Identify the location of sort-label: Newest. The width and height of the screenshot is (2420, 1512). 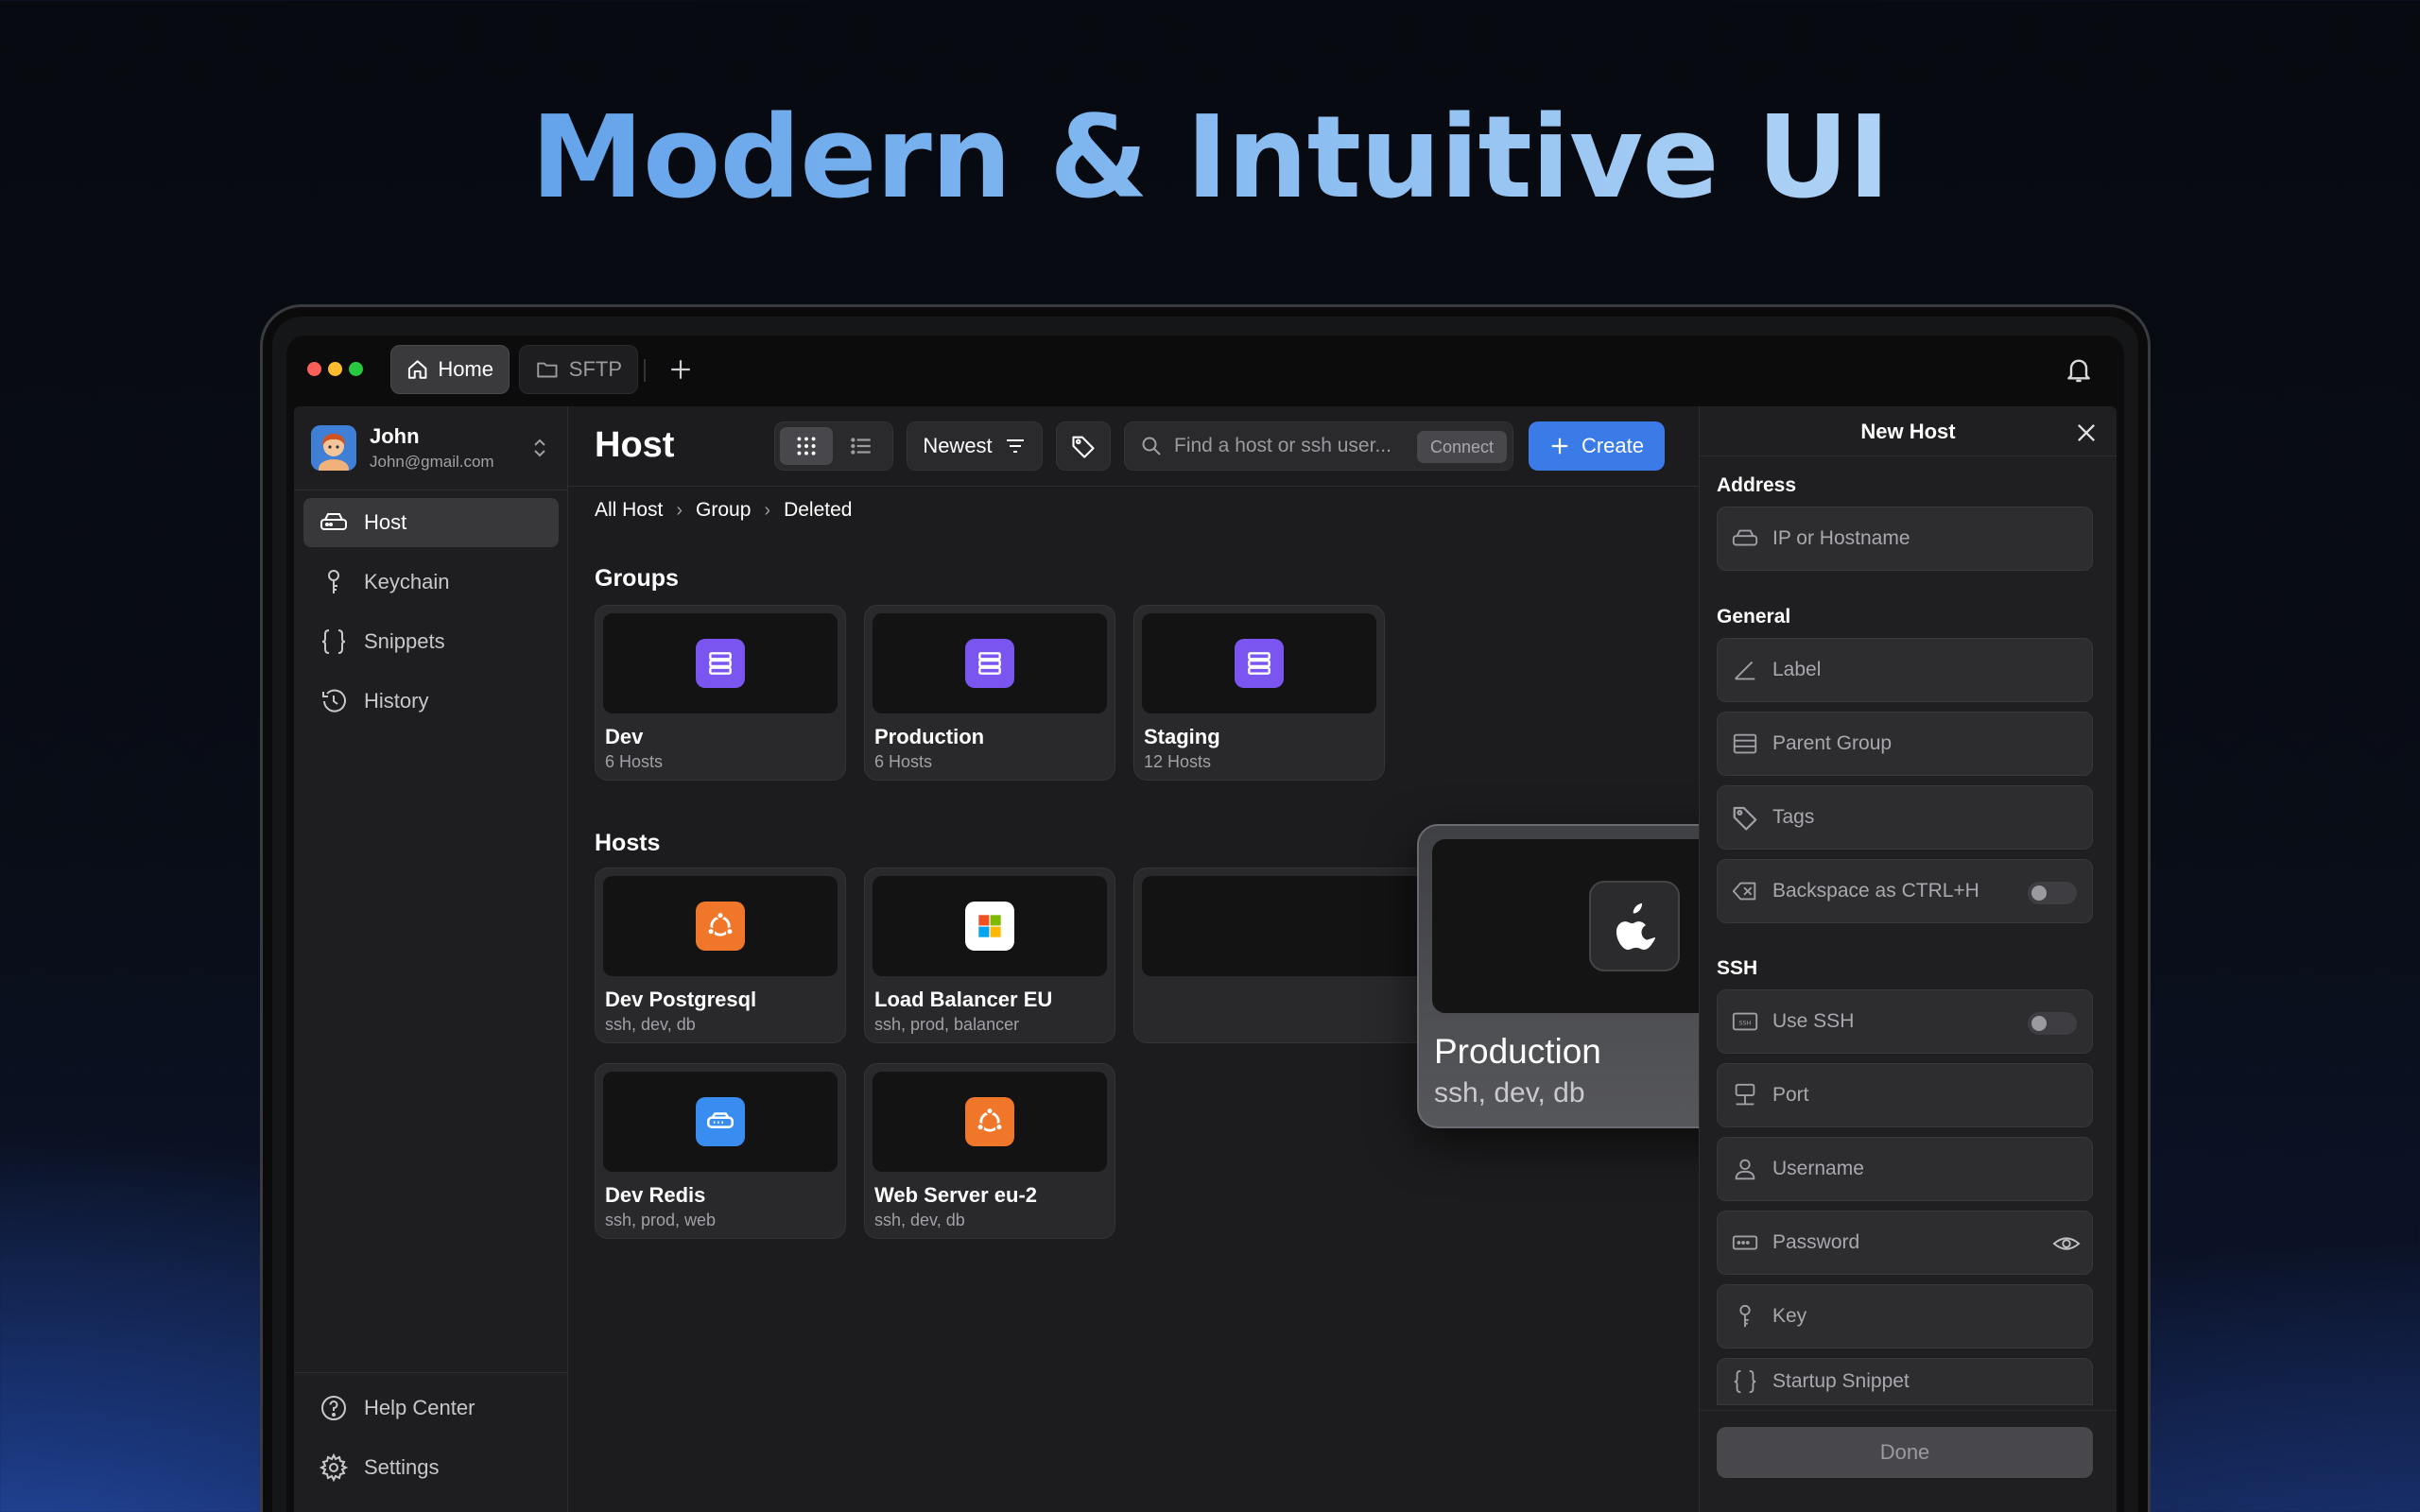
(958, 445).